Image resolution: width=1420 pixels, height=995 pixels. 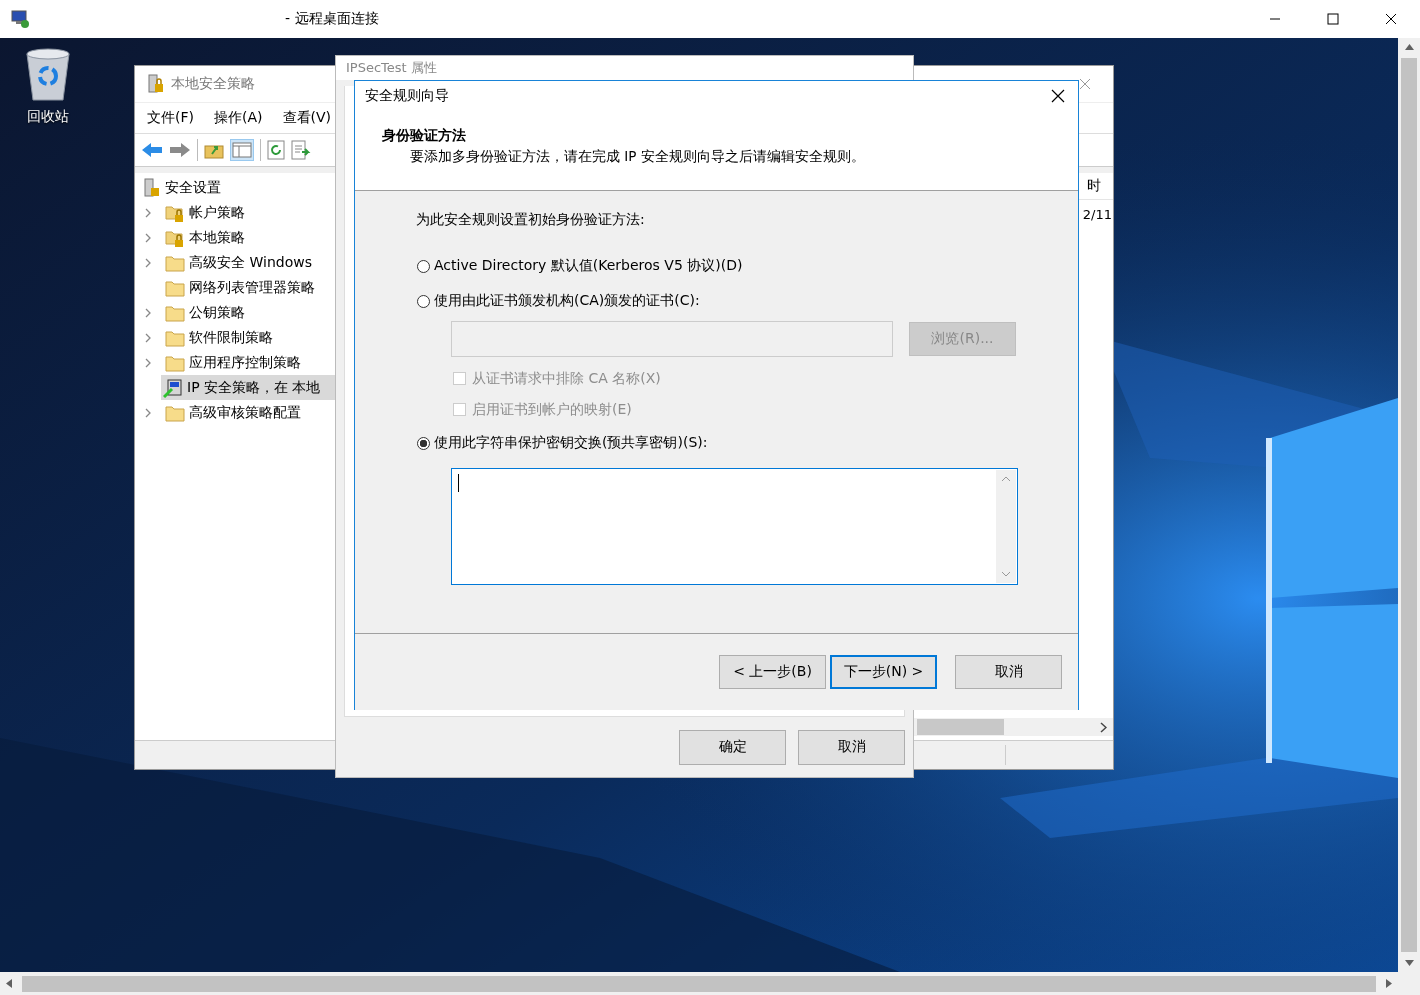 What do you see at coordinates (1097, 214) in the screenshot?
I see `table-cell: 2/11` at bounding box center [1097, 214].